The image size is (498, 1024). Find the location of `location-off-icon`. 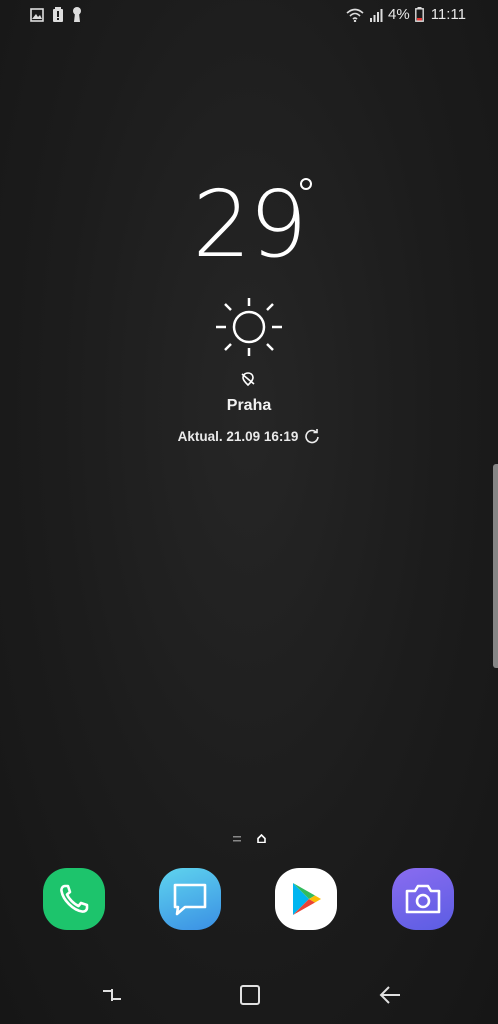

location-off-icon is located at coordinates (248, 379).